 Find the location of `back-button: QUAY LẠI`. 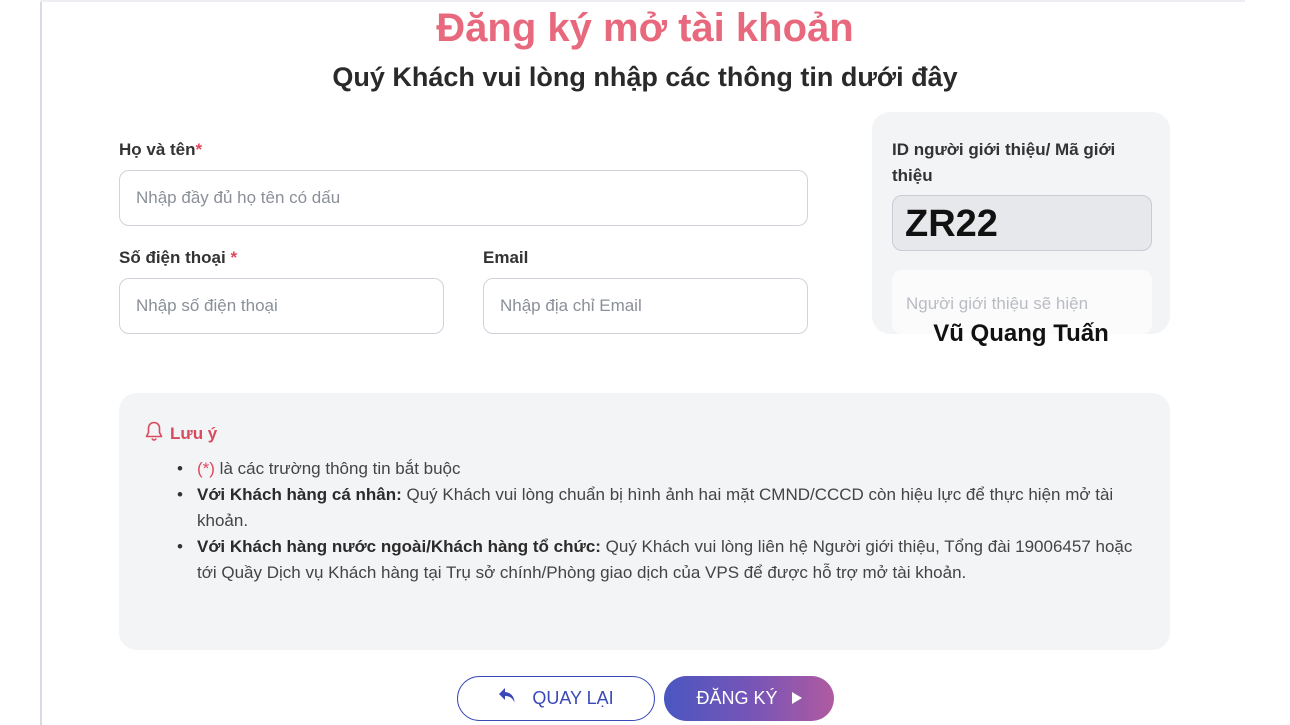

back-button: QUAY LẠI is located at coordinates (556, 698).